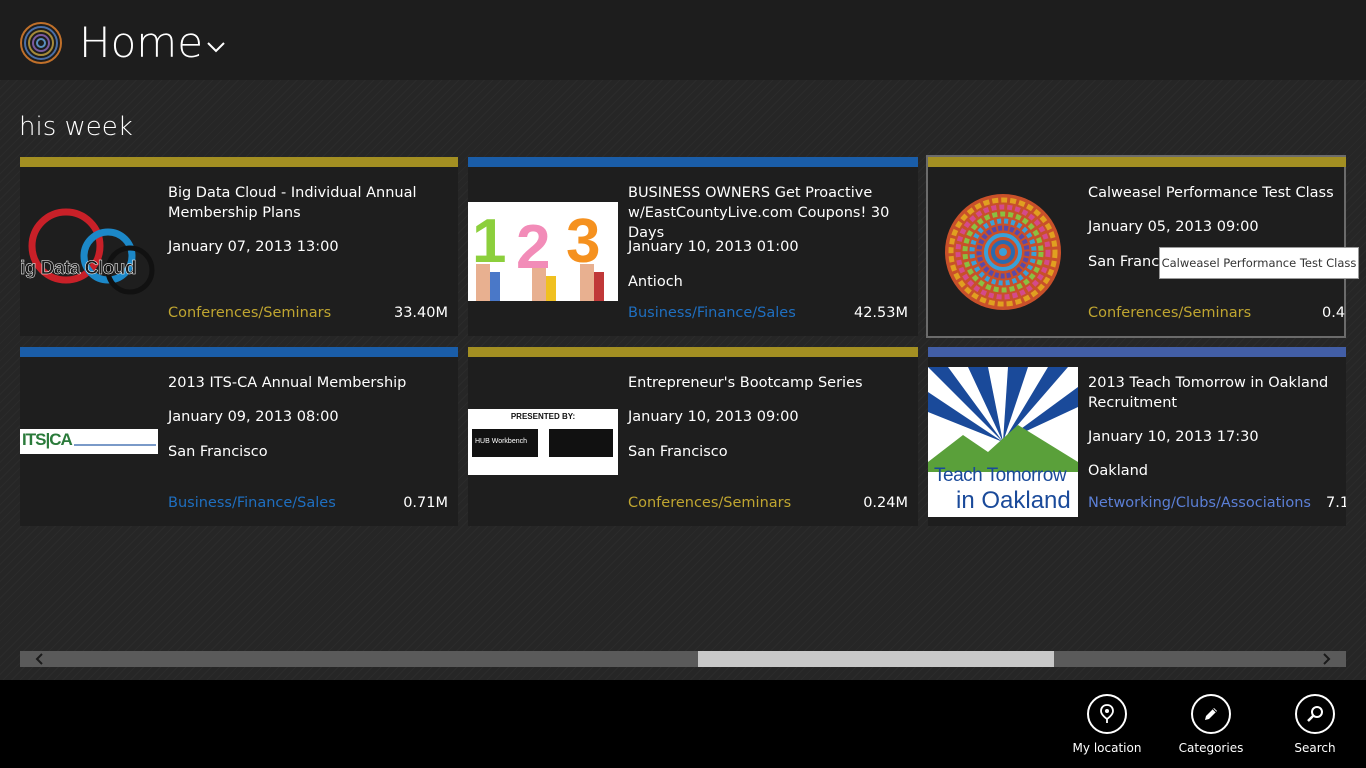  I want to click on thumbnail-subtext: in Oakland, so click(1013, 500).